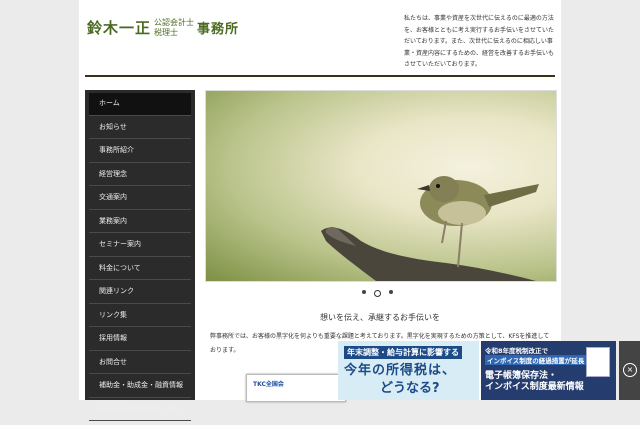 The width and height of the screenshot is (640, 425). What do you see at coordinates (517, 351) in the screenshot?
I see `ad2-line1: 令和8年度税制改正で` at bounding box center [517, 351].